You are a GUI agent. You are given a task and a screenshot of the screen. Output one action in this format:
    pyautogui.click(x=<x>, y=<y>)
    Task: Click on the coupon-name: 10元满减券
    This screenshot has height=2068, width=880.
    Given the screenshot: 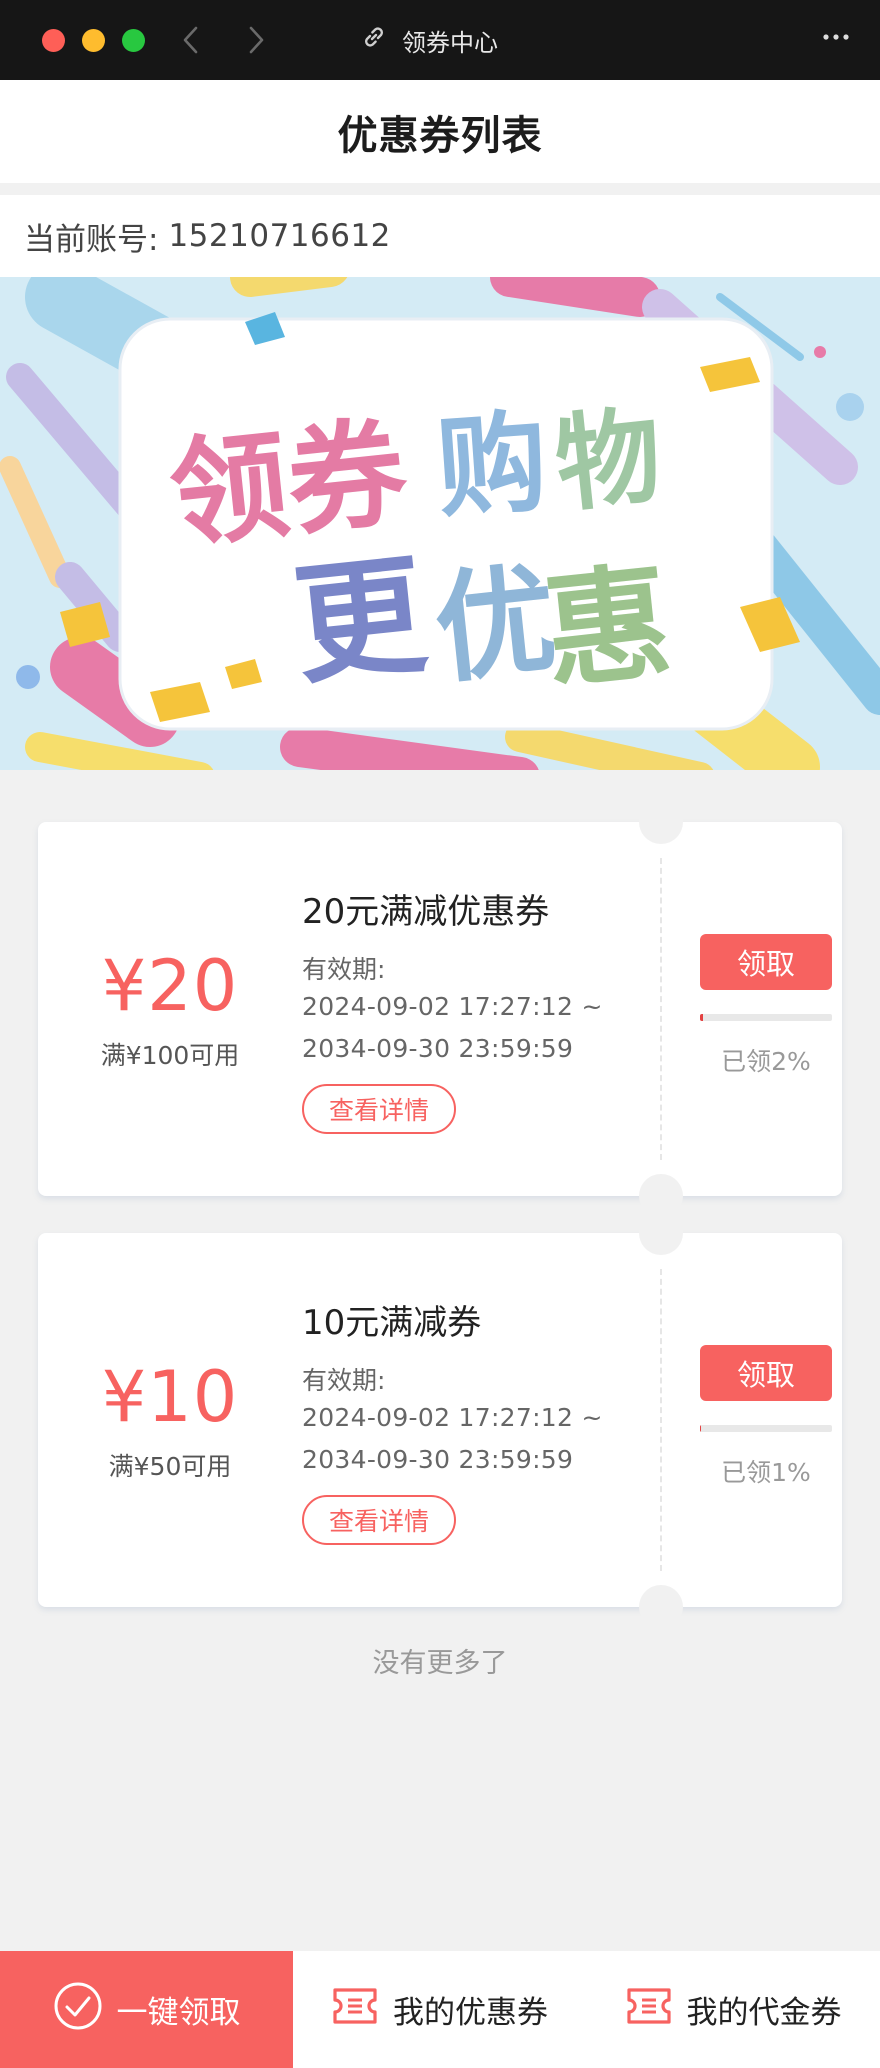 What is the action you would take?
    pyautogui.click(x=392, y=1323)
    